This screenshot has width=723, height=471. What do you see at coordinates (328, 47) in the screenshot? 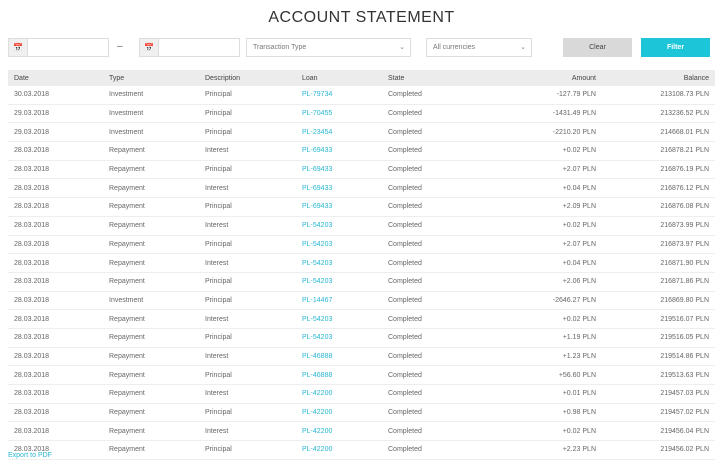
I see `transaction-type-select: Transaction Type ⌄` at bounding box center [328, 47].